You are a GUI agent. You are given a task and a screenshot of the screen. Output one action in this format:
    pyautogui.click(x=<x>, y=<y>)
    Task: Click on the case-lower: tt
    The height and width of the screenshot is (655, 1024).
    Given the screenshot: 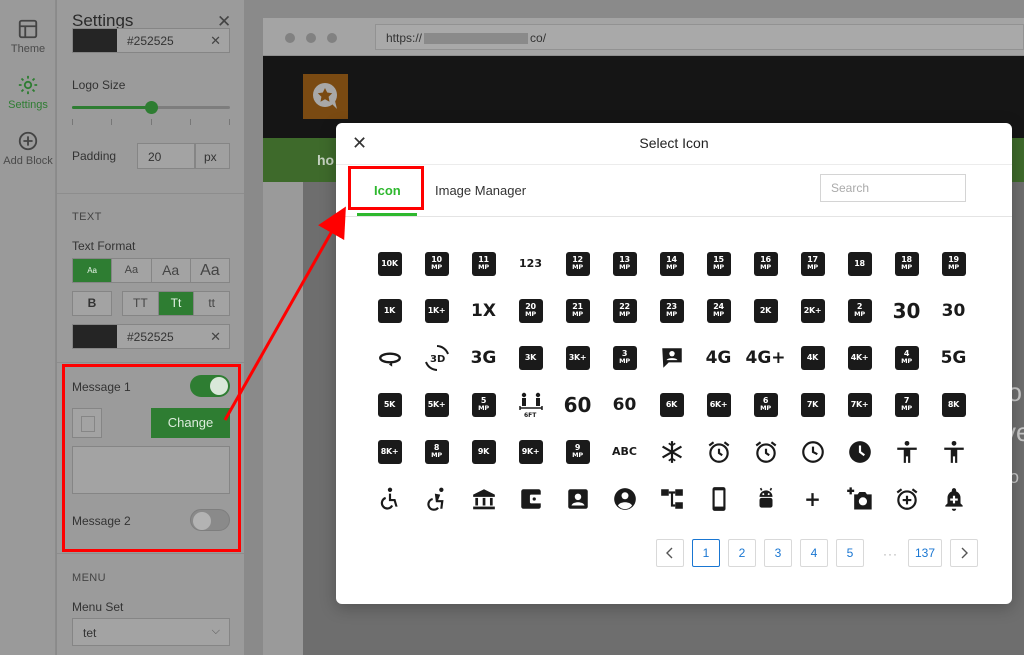 What is the action you would take?
    pyautogui.click(x=212, y=303)
    